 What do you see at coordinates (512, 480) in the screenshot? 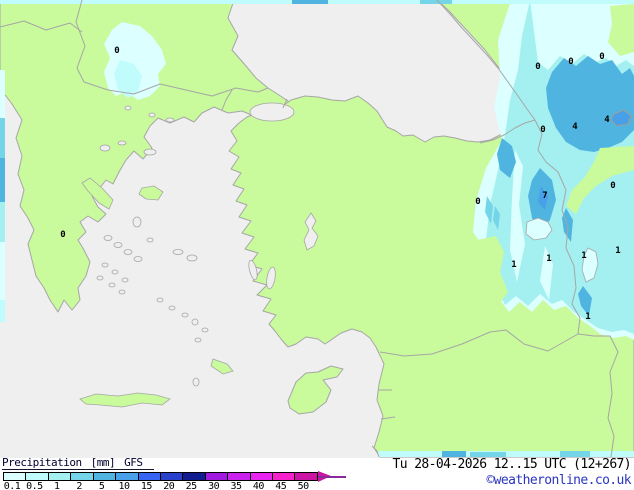
I see `copyright-link: ©weatheronline.co.uk` at bounding box center [512, 480].